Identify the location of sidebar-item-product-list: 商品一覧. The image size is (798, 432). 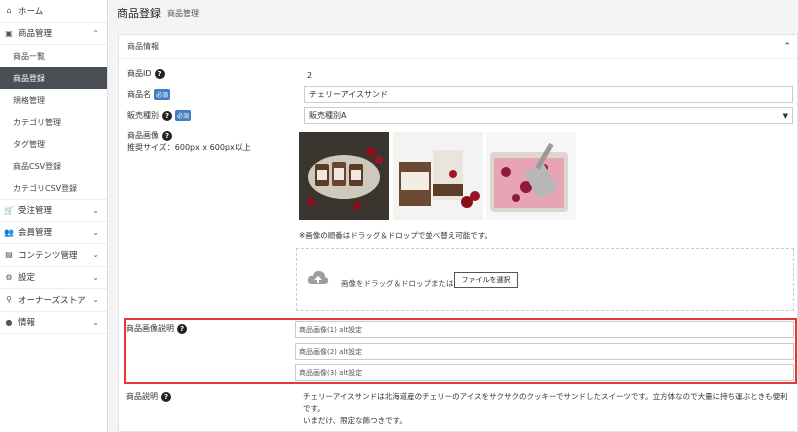
(53, 56).